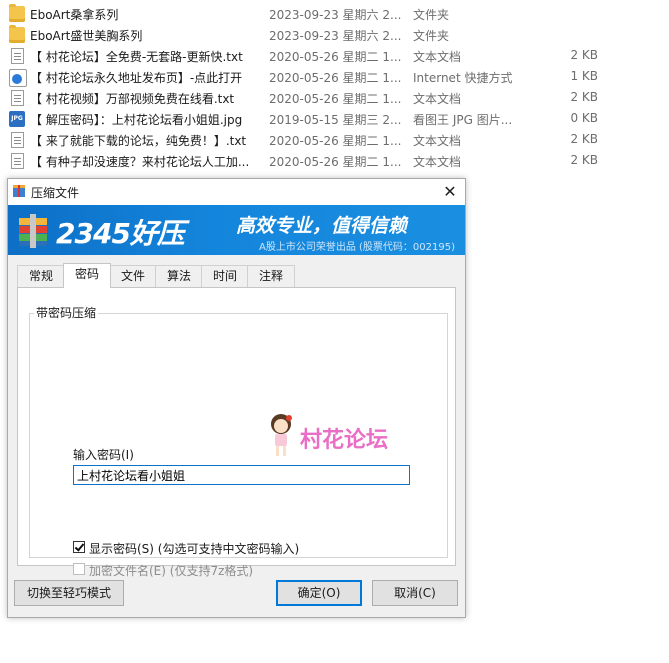 The width and height of the screenshot is (669, 663). Describe the element at coordinates (241, 475) in the screenshot. I see `password-input` at that location.